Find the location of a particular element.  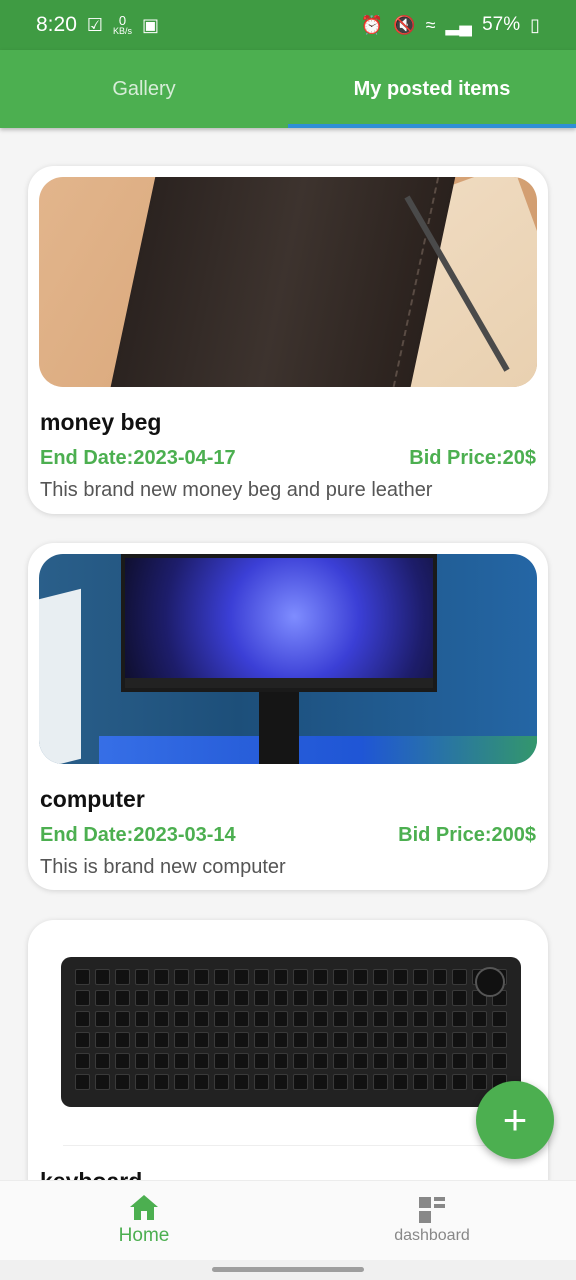

tab-gallery: Gallery is located at coordinates (144, 89).